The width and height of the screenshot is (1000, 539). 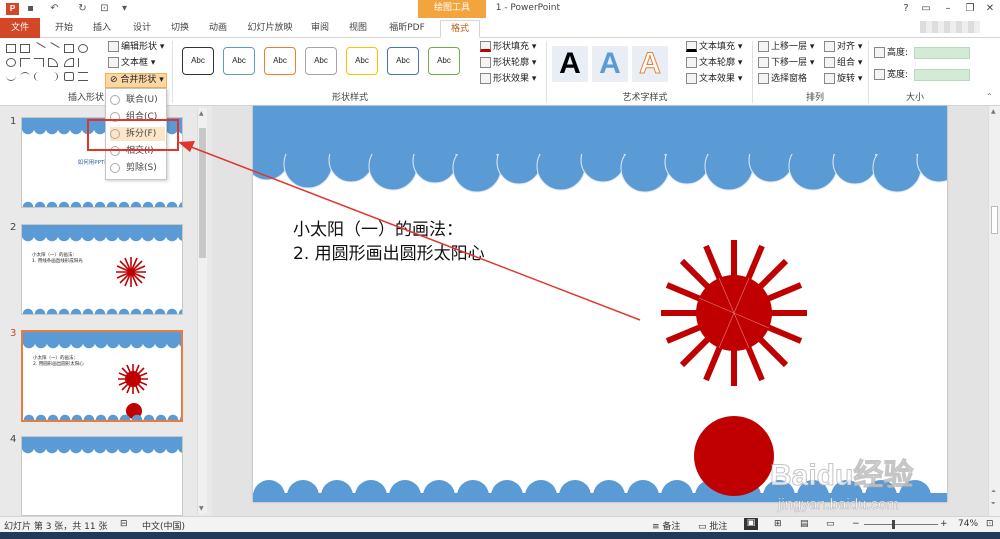 What do you see at coordinates (804, 524) in the screenshot?
I see `reading-view-icon: ▤` at bounding box center [804, 524].